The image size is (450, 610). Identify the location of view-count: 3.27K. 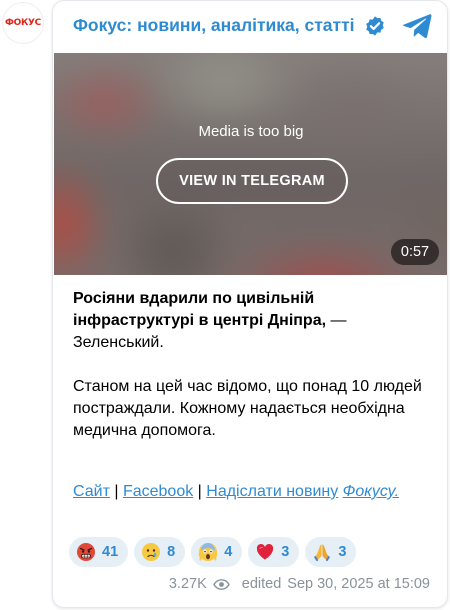
(187, 584).